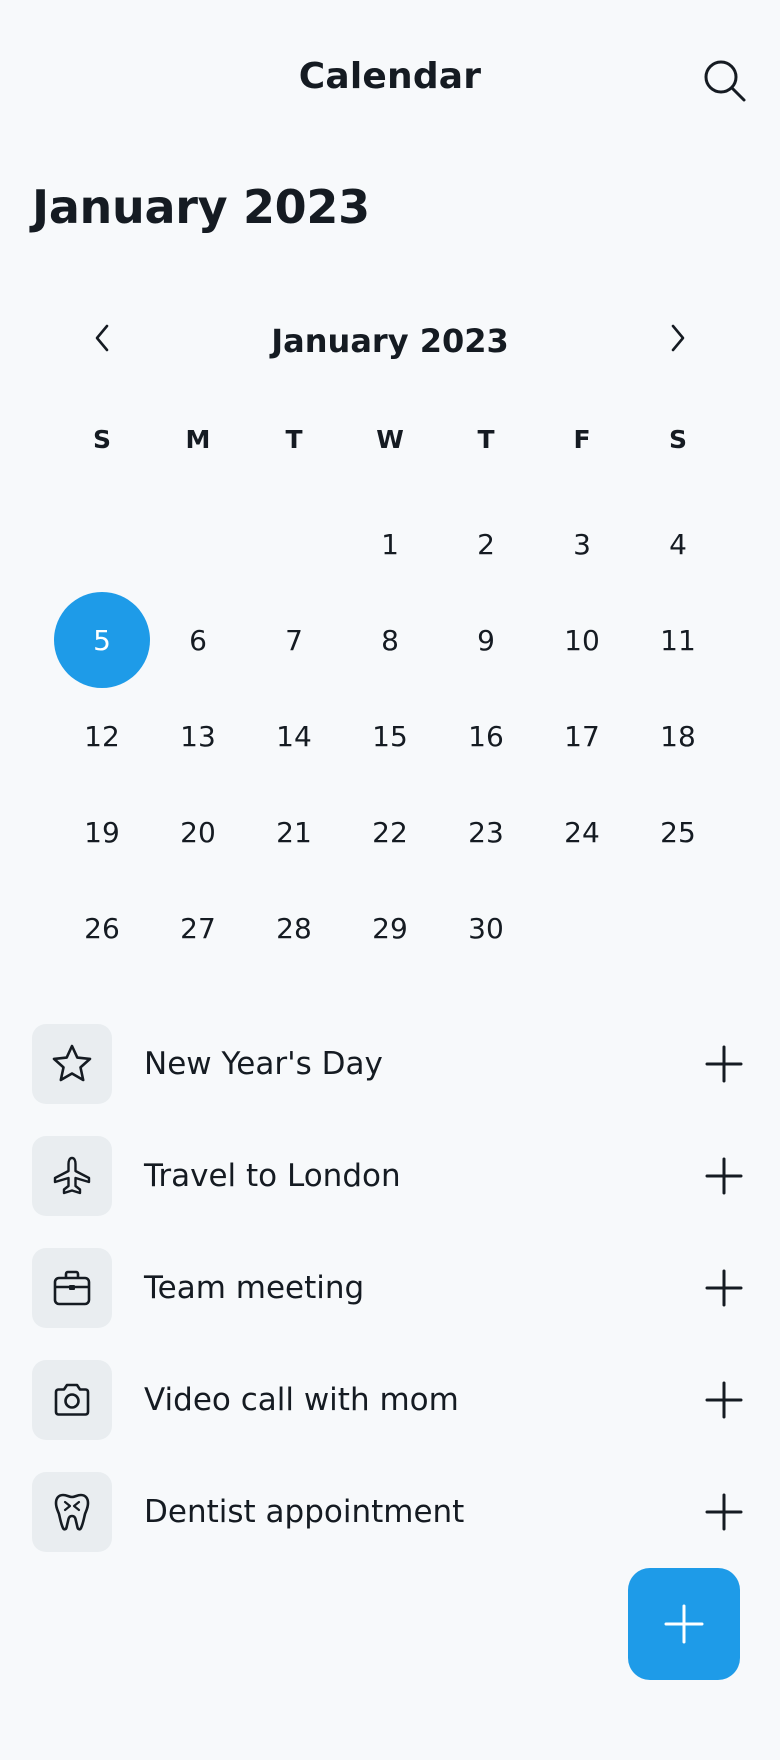  I want to click on star-icon, so click(72, 1063).